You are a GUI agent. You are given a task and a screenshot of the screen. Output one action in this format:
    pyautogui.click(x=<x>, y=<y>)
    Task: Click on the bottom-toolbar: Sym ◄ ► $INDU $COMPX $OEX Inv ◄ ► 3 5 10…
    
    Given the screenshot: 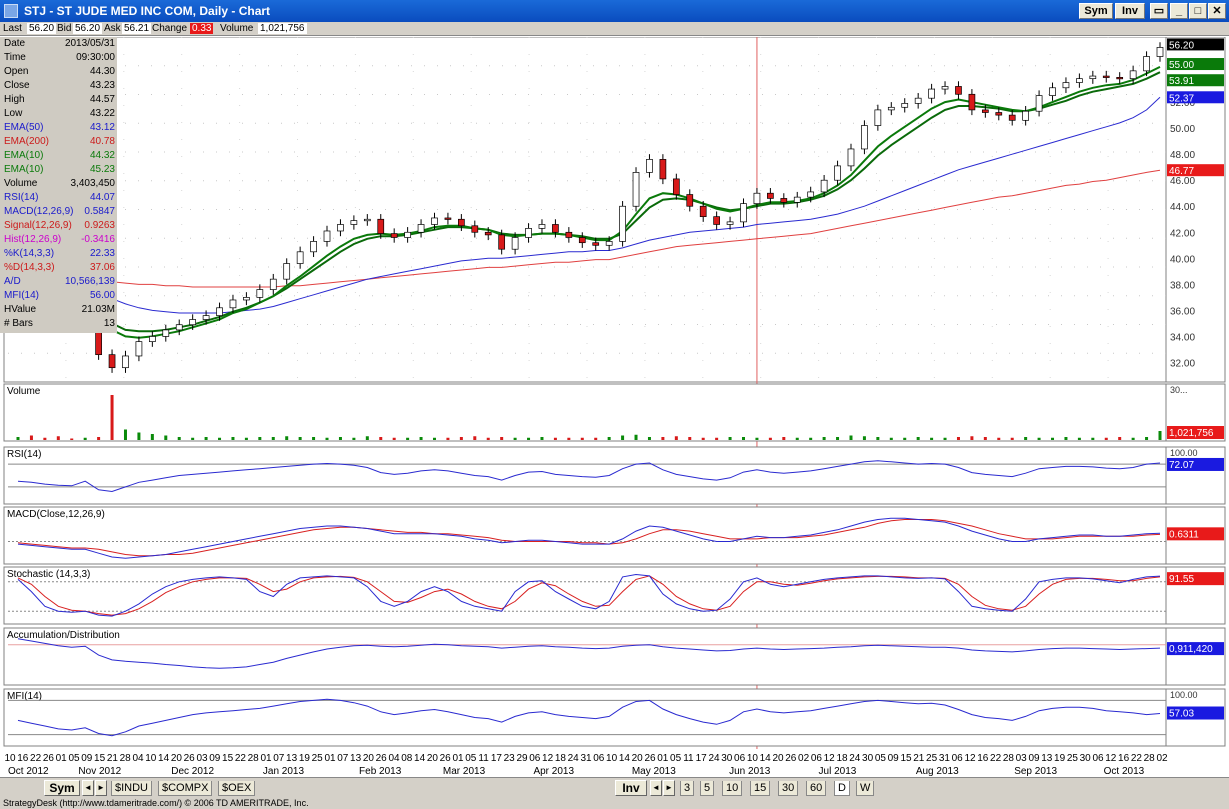 What is the action you would take?
    pyautogui.click(x=614, y=787)
    